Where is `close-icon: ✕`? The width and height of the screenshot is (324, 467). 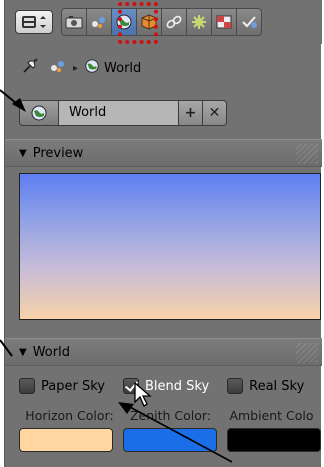 close-icon: ✕ is located at coordinates (214, 113).